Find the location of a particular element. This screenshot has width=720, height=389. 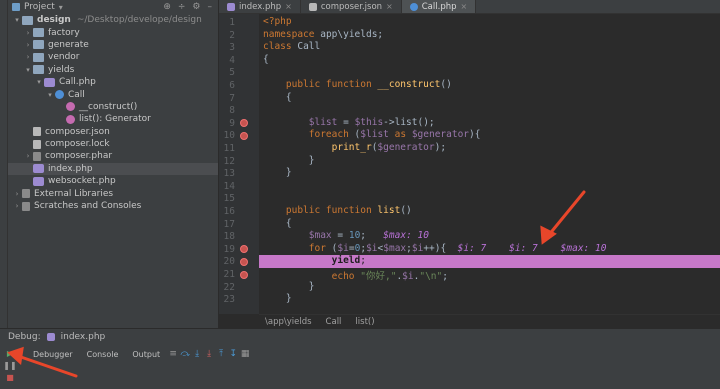

tree-item: list(): Generator is located at coordinates (113, 119).